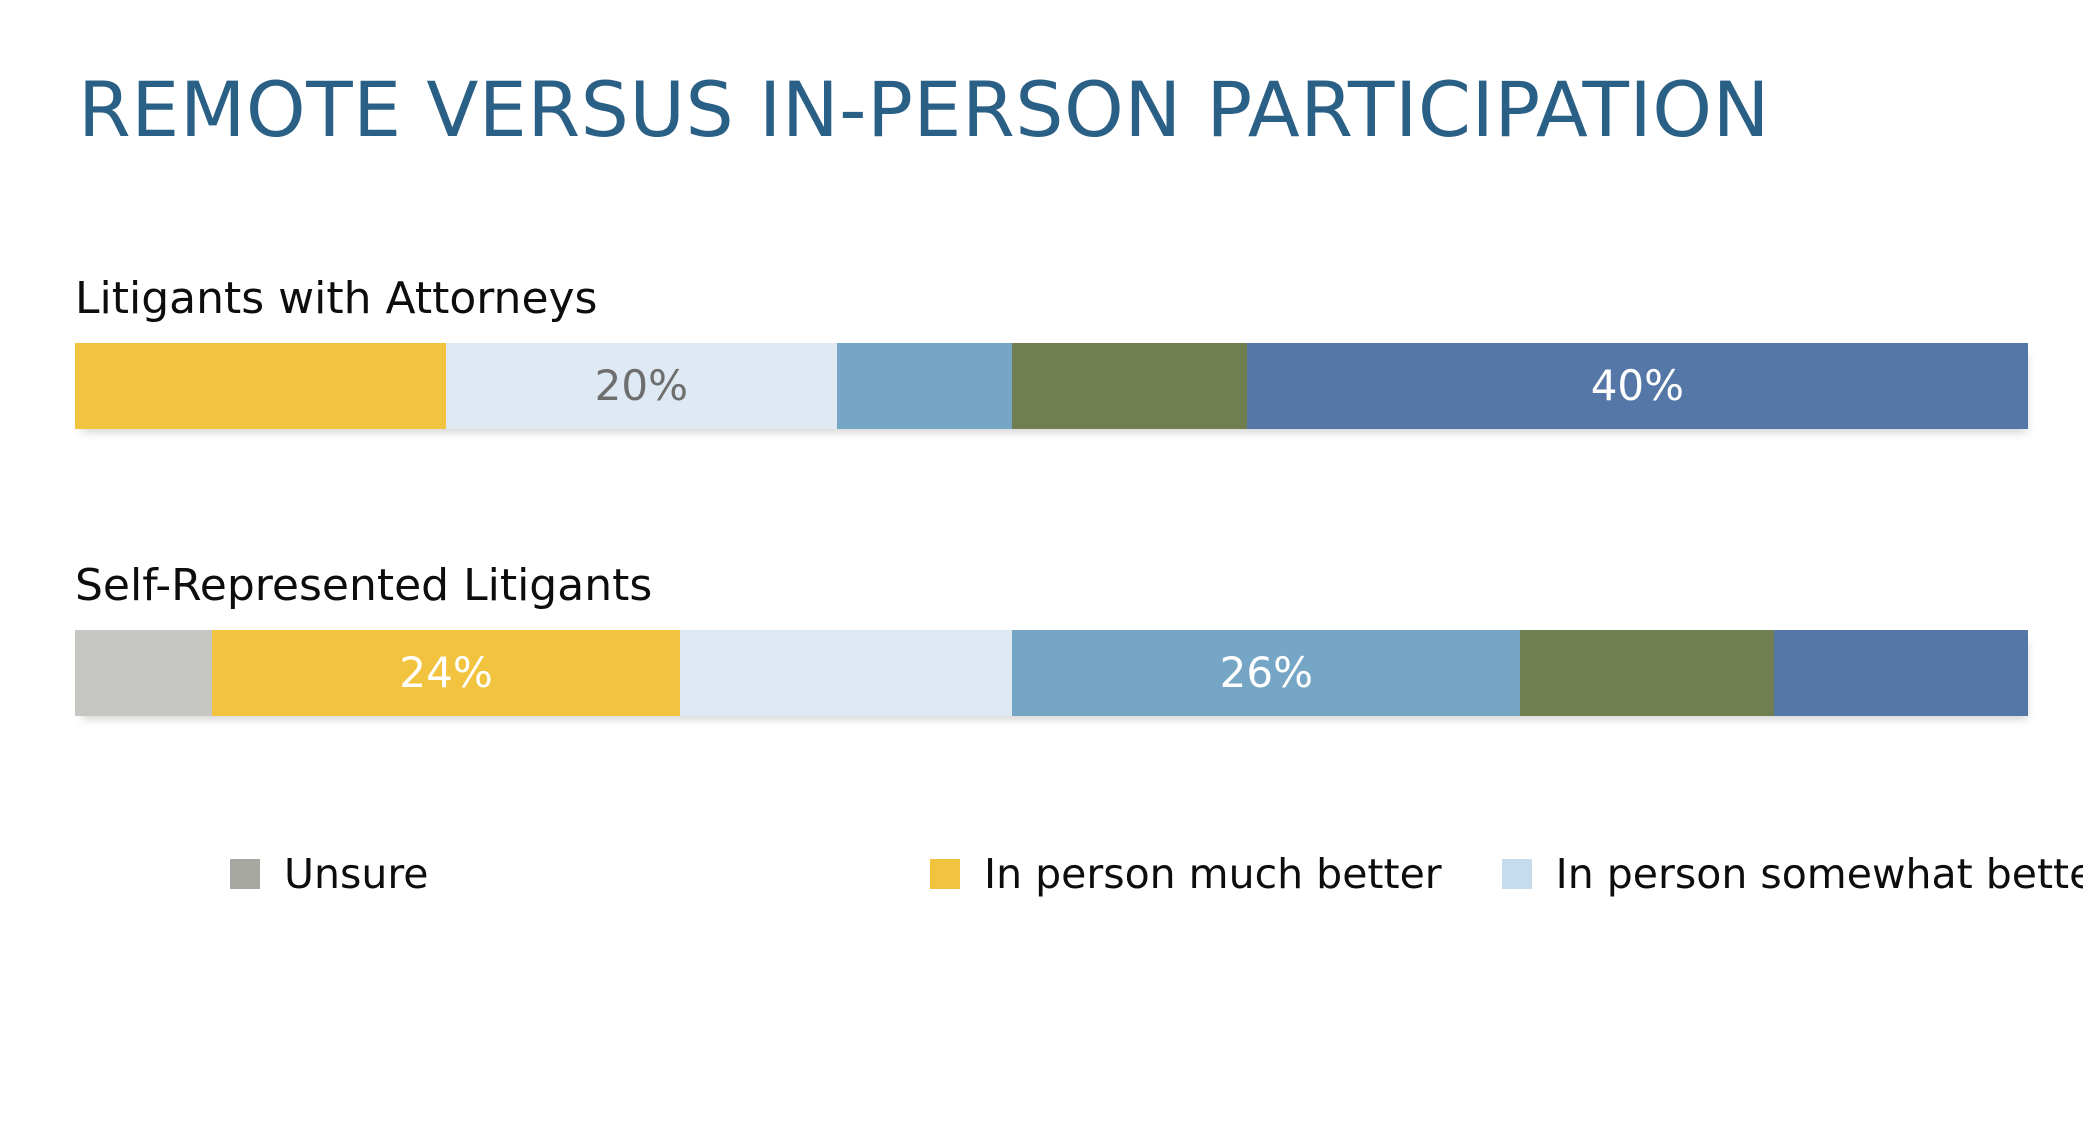 Image resolution: width=2083 pixels, height=1144 pixels. I want to click on stacked-bar-track: 24% 26%, so click(1051, 673).